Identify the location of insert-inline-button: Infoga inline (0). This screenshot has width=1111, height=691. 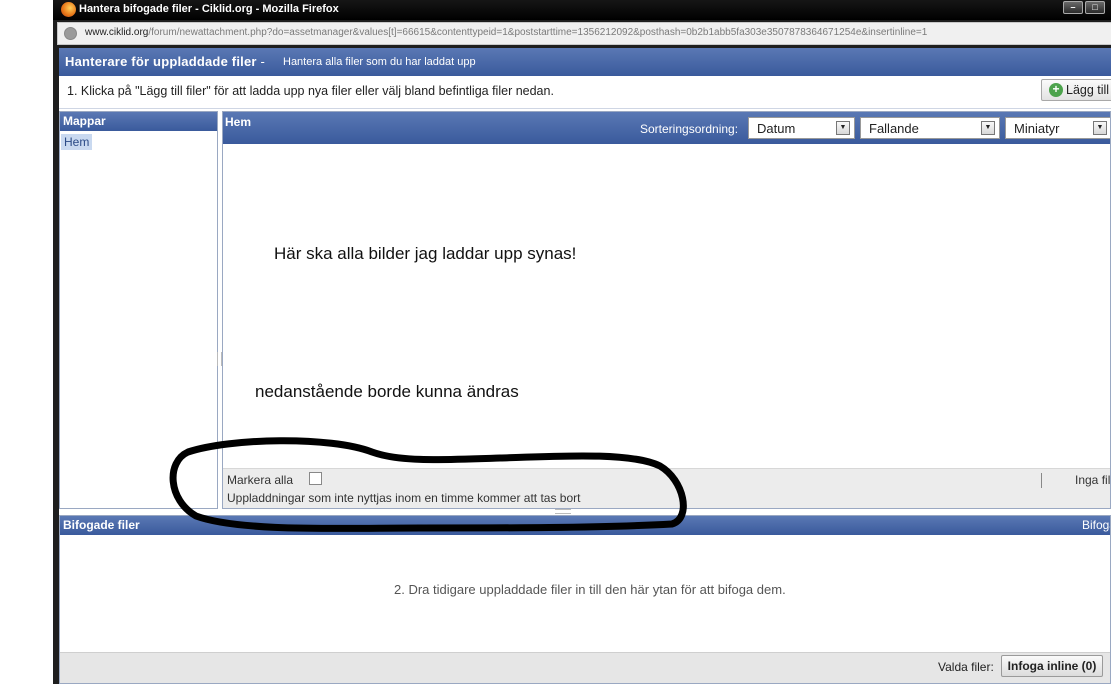
(1052, 666).